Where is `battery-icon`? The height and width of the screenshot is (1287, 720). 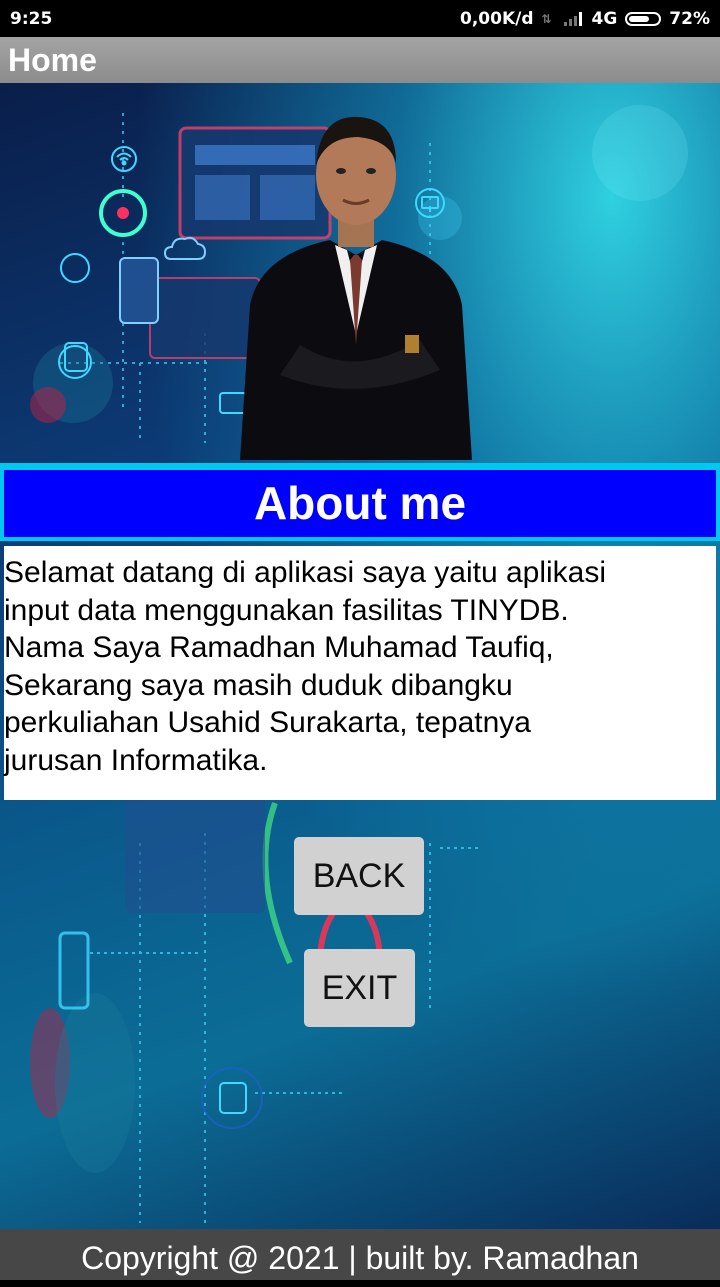
battery-icon is located at coordinates (643, 19).